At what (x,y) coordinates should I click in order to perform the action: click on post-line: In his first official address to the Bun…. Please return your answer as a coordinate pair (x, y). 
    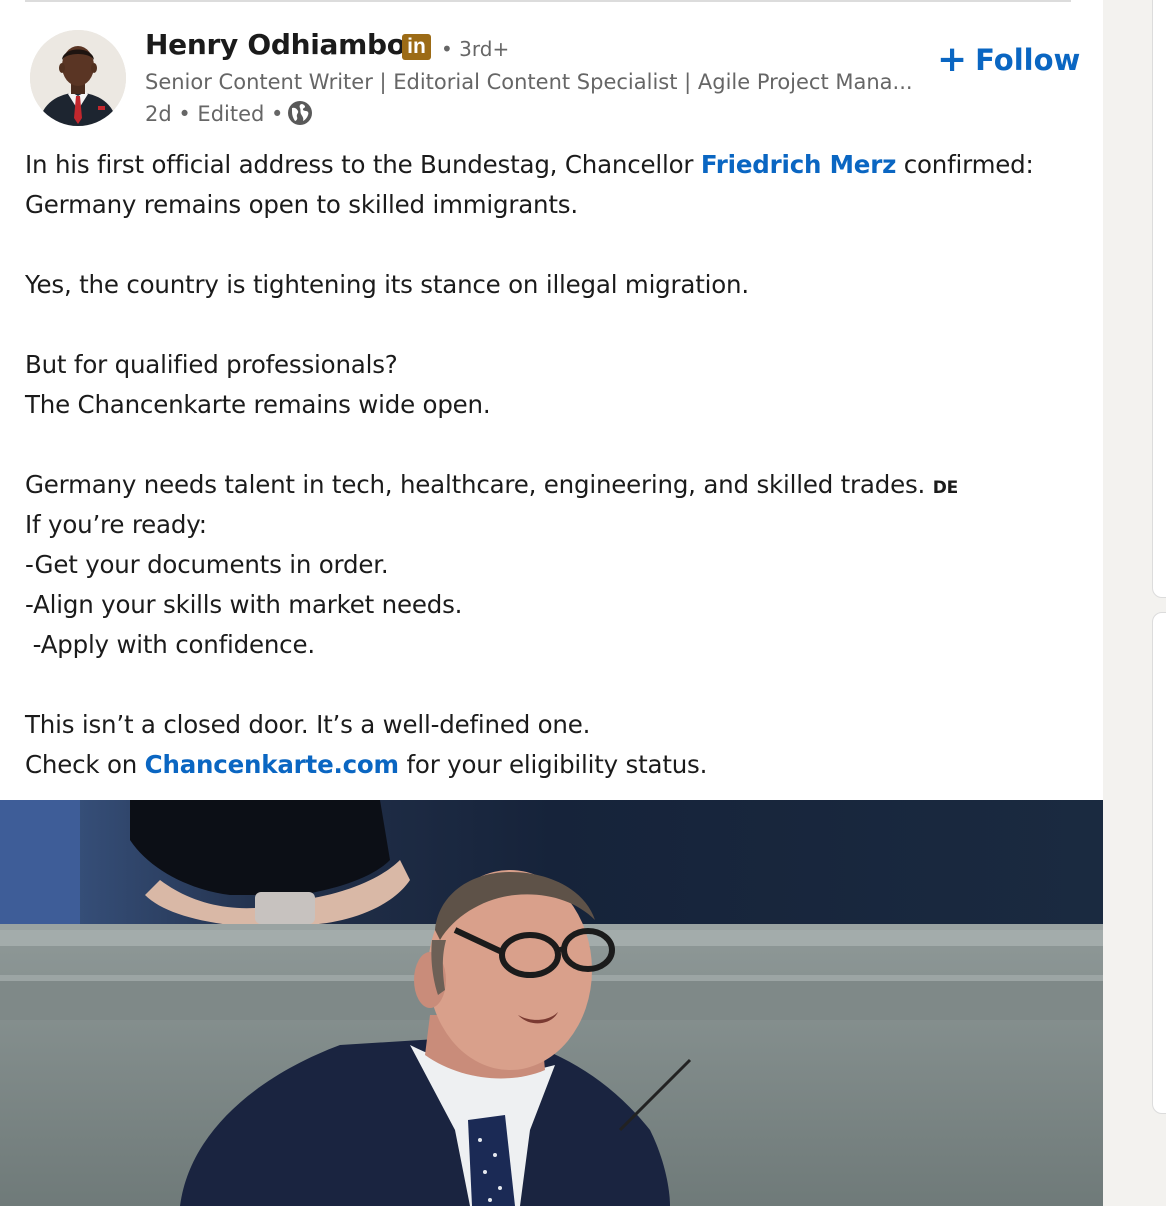
    Looking at the image, I should click on (560, 165).